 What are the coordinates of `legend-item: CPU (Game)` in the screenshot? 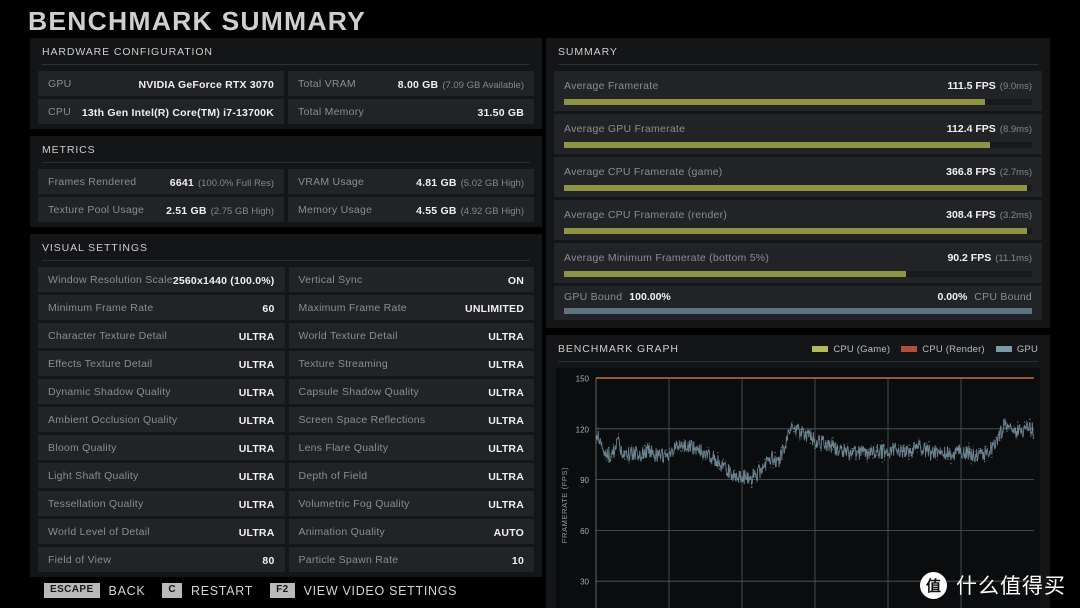 It's located at (851, 349).